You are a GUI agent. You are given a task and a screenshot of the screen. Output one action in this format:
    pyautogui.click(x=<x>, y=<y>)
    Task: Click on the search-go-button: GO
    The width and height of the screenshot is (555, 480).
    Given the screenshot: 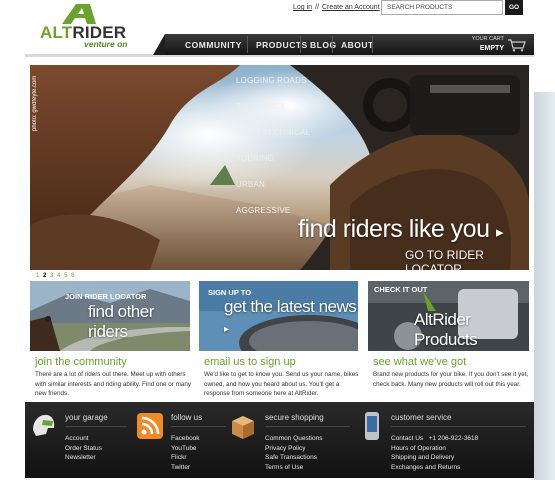 What is the action you would take?
    pyautogui.click(x=514, y=7)
    